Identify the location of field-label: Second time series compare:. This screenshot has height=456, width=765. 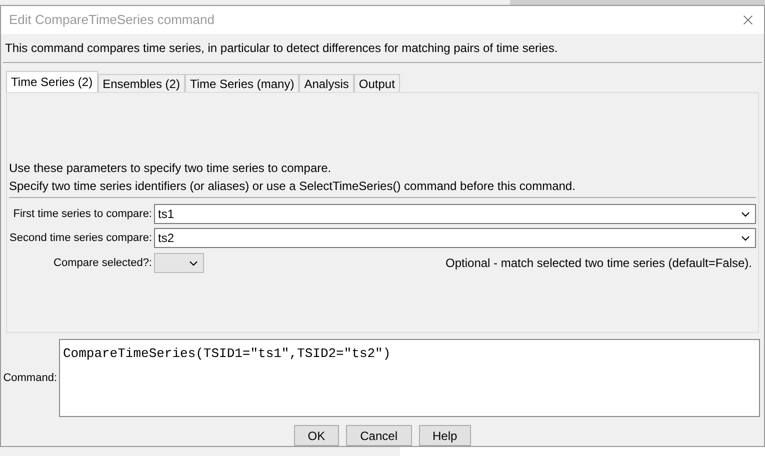
(81, 238).